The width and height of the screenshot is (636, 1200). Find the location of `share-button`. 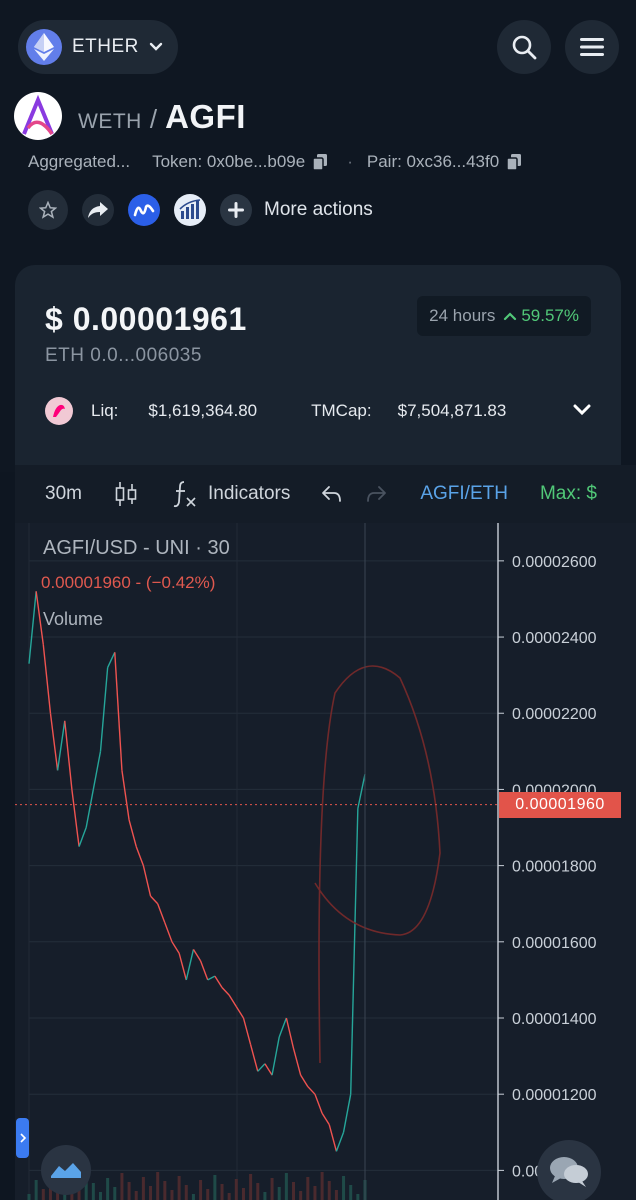

share-button is located at coordinates (98, 210).